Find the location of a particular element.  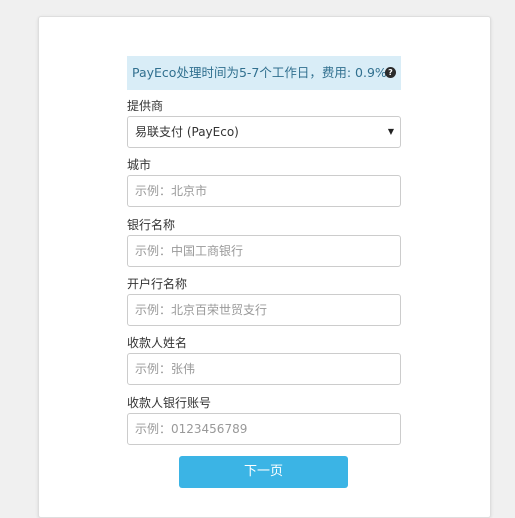

provider-label: 提供商 is located at coordinates (145, 106).